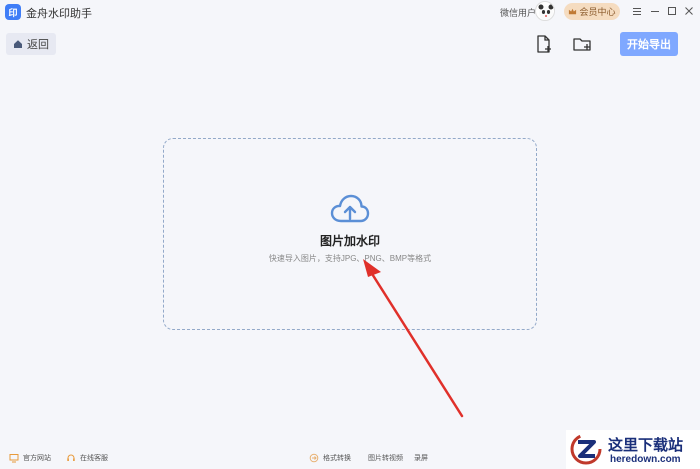  What do you see at coordinates (37, 458) in the screenshot?
I see `official-website-label: 官方网站` at bounding box center [37, 458].